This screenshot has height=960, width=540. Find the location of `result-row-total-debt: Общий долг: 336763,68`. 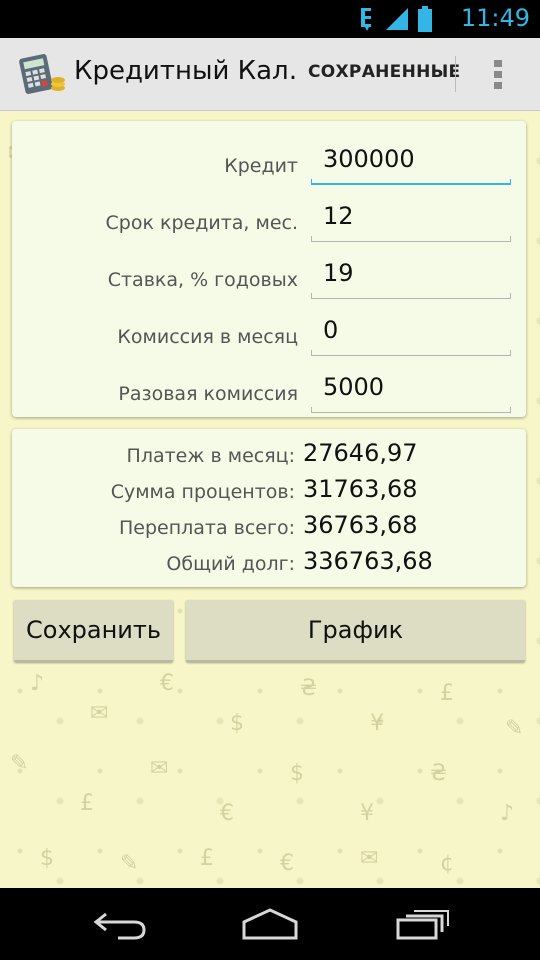

result-row-total-debt: Общий долг: 336763,68 is located at coordinates (269, 563).